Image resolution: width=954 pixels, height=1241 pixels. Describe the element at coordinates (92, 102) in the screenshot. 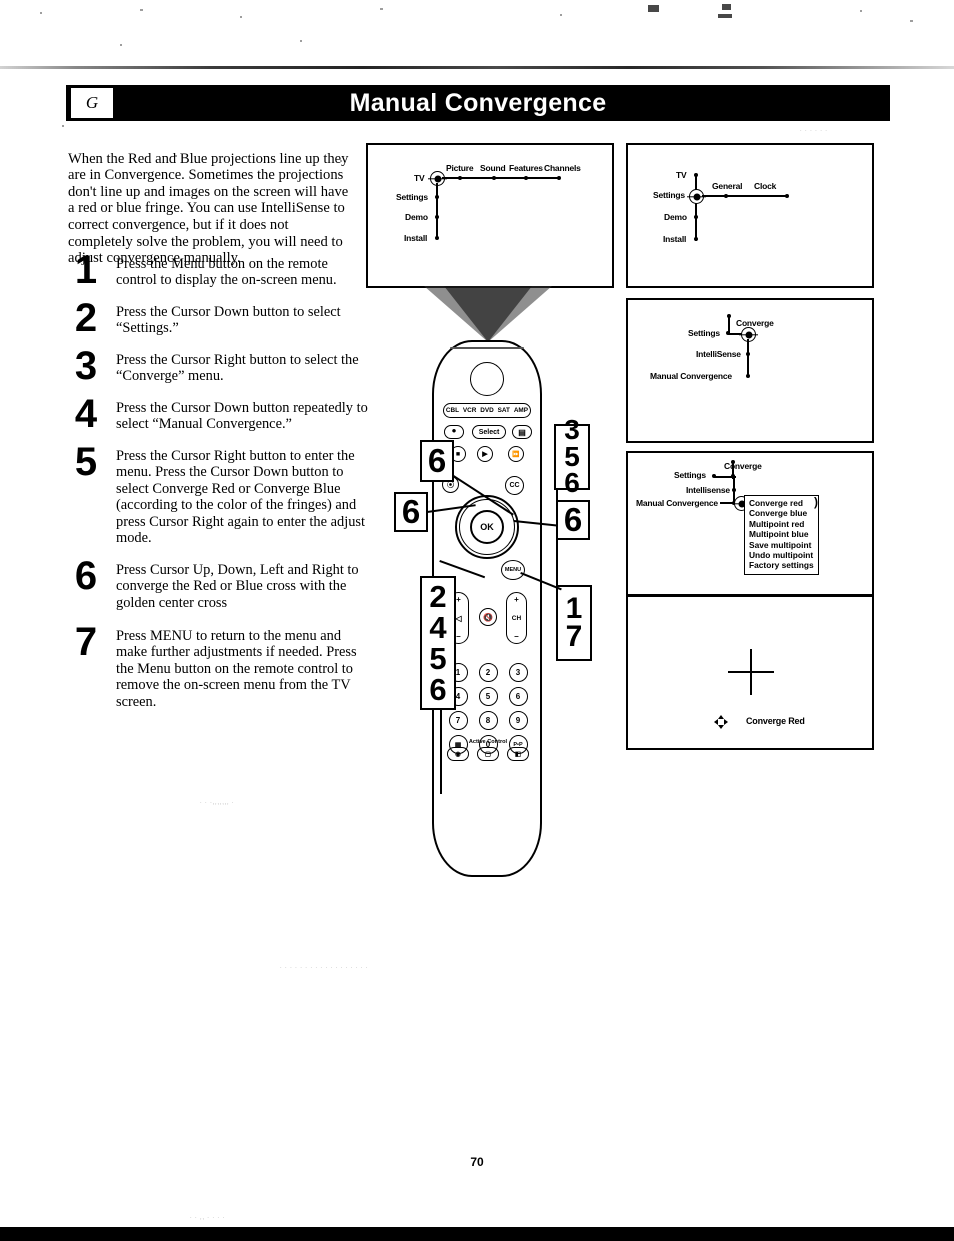

I see `section-tab-letter: G` at that location.